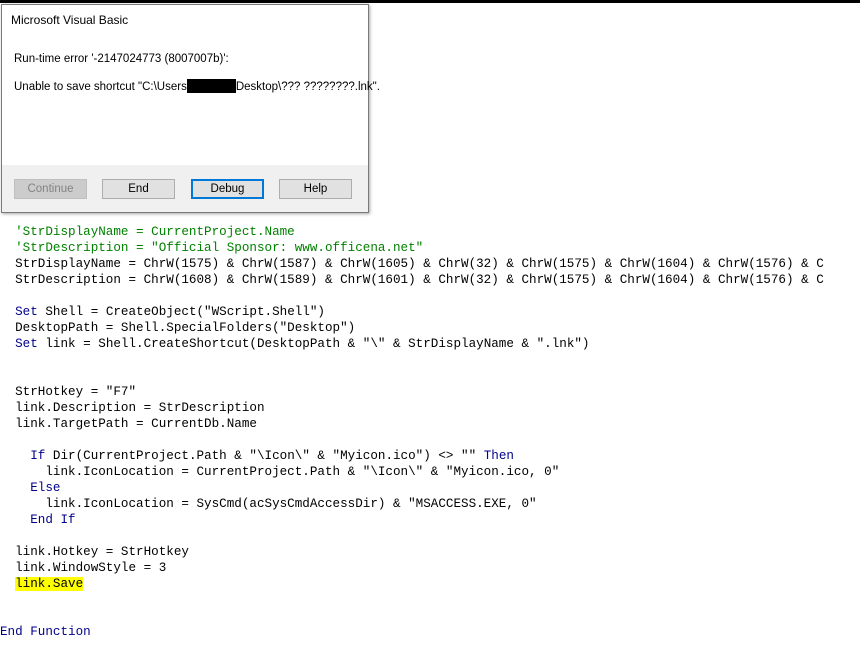 The width and height of the screenshot is (860, 658). I want to click on continue-button: Continue, so click(50, 189).